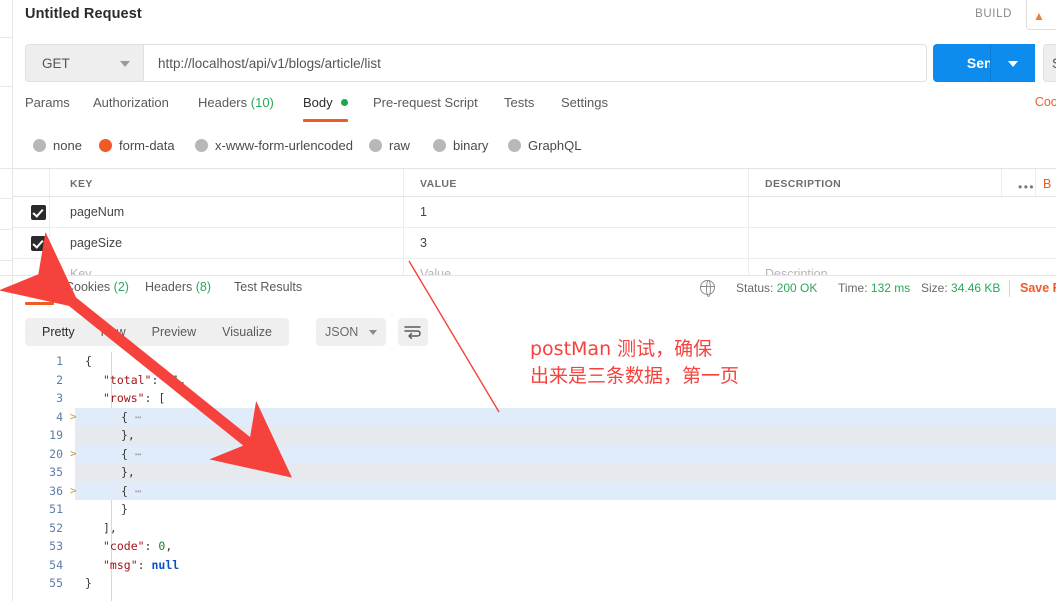 The image size is (1056, 601). I want to click on pointer-line, so click(454, 336).